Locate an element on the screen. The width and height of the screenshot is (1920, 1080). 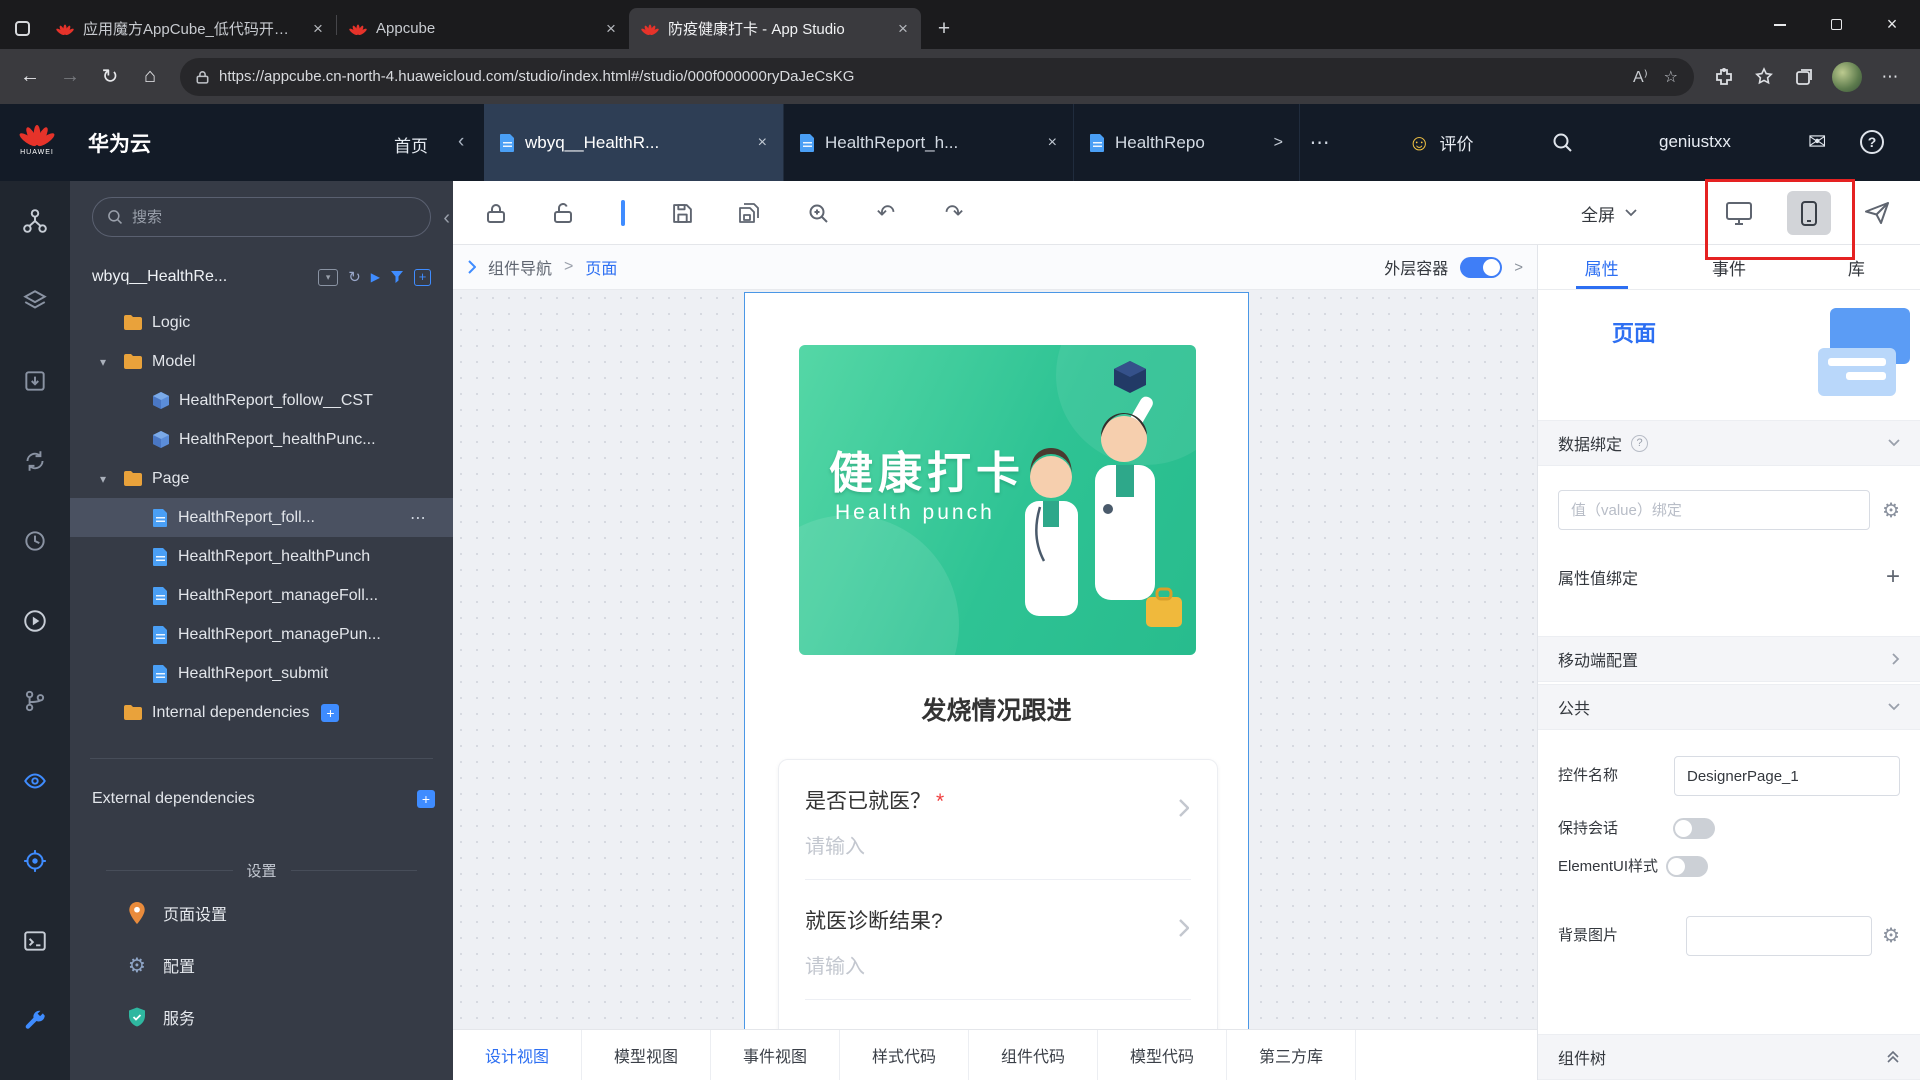
terminal-icon is located at coordinates (35, 941).